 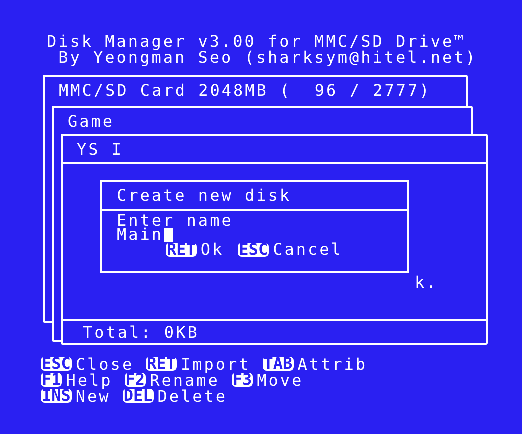 I want to click on key-cap: F1, so click(x=51, y=380).